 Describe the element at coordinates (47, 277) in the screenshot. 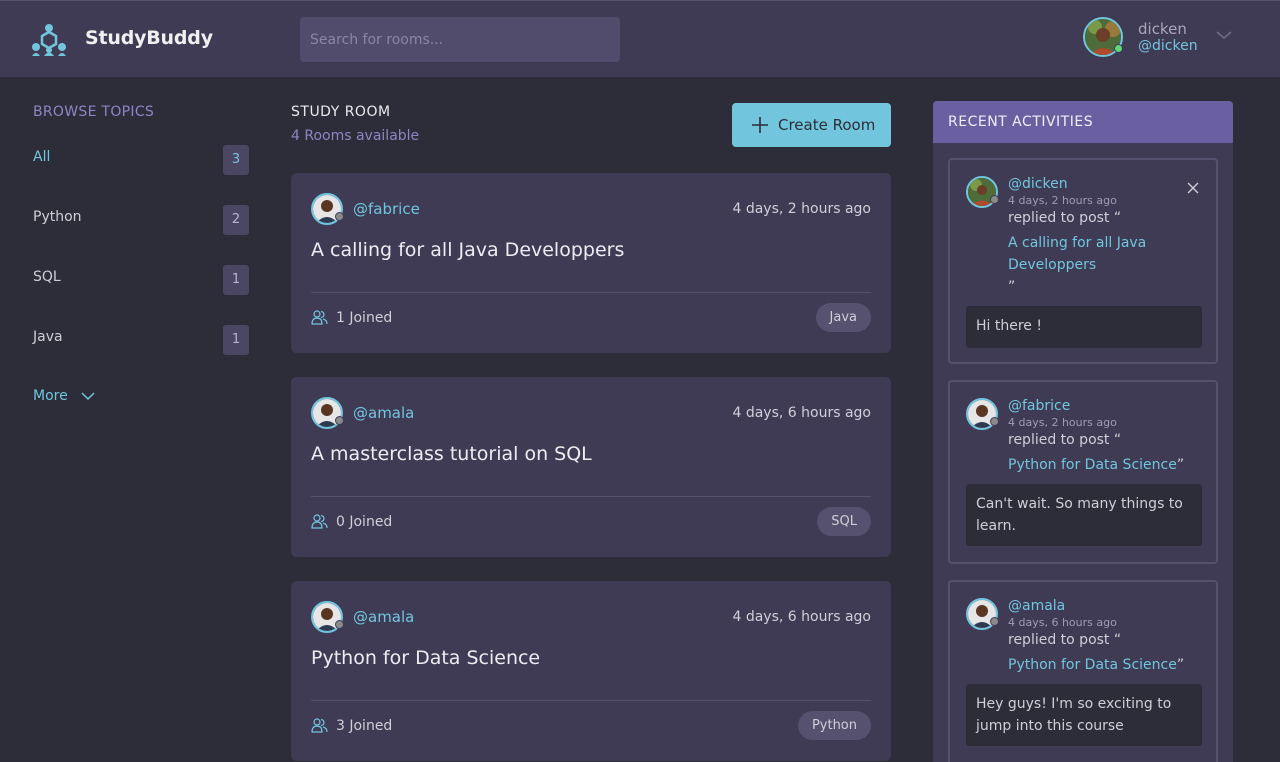

I see `topic-label: SQL` at that location.